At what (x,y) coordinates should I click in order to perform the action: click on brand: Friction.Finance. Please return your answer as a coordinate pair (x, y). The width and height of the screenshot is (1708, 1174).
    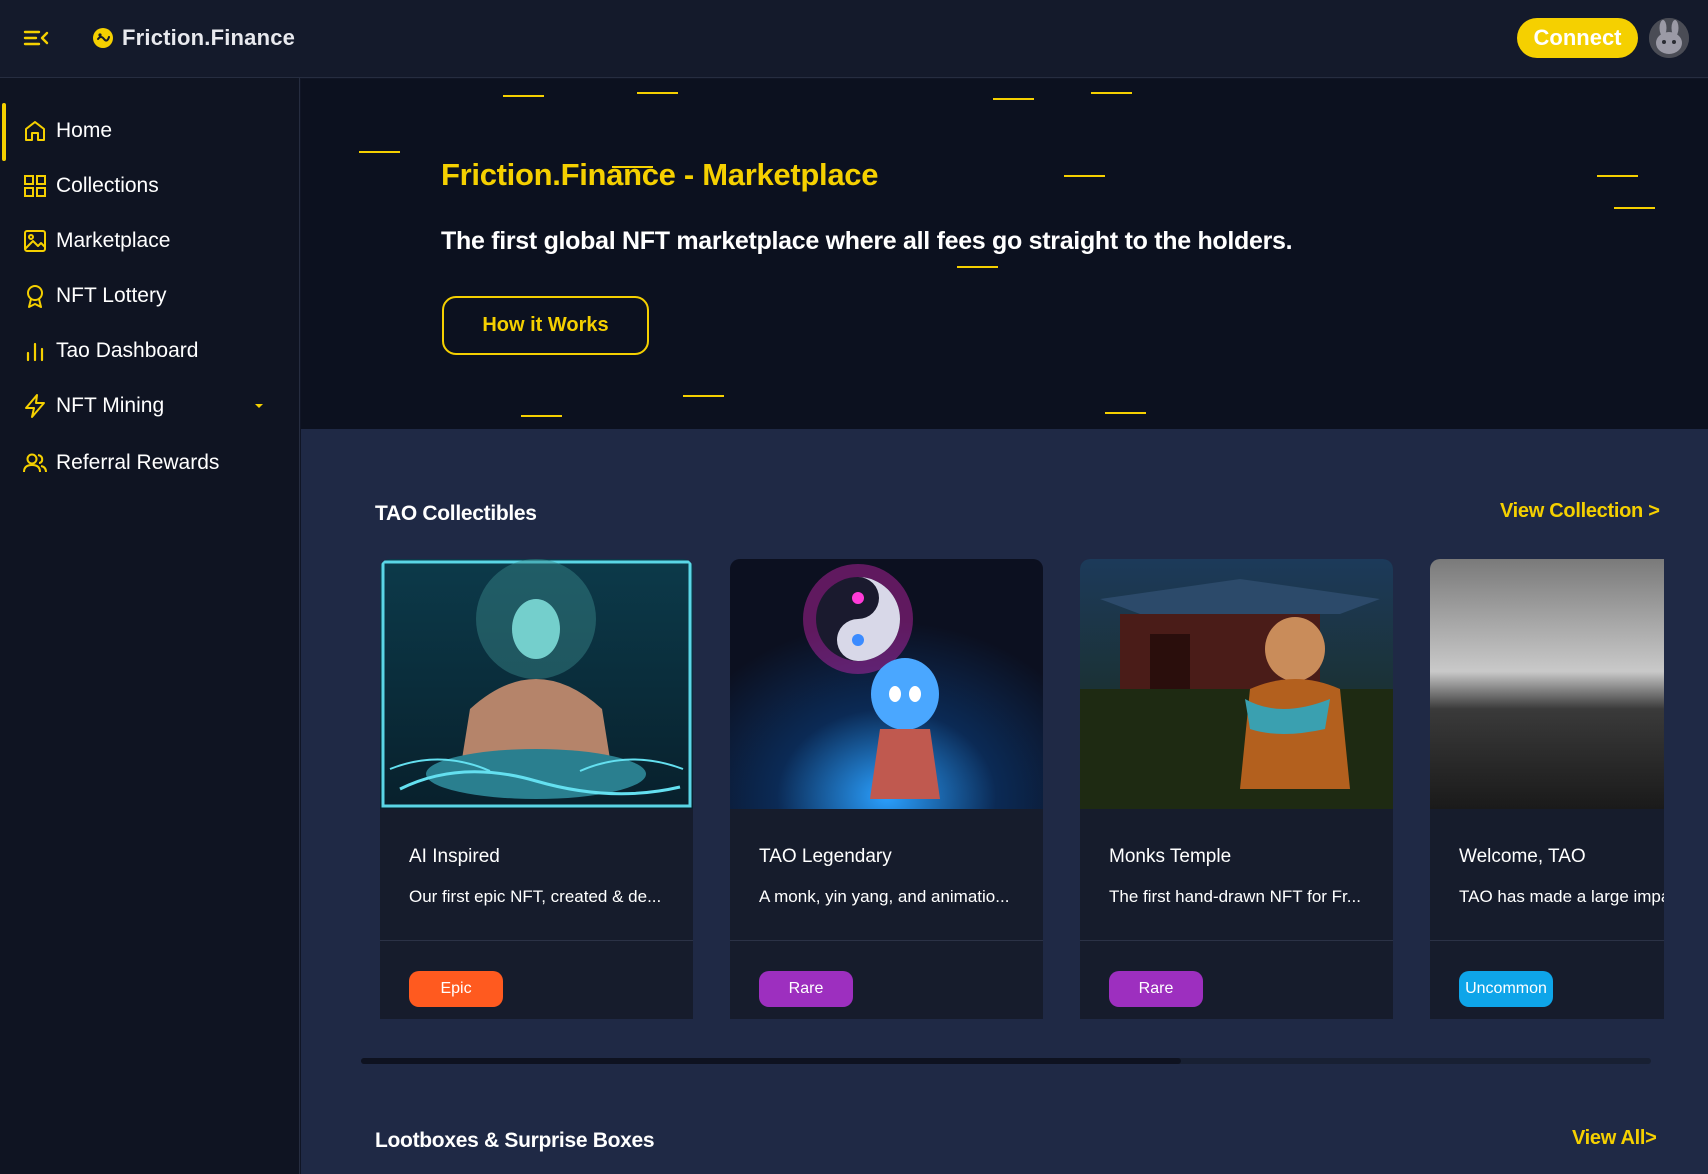
    Looking at the image, I should click on (193, 38).